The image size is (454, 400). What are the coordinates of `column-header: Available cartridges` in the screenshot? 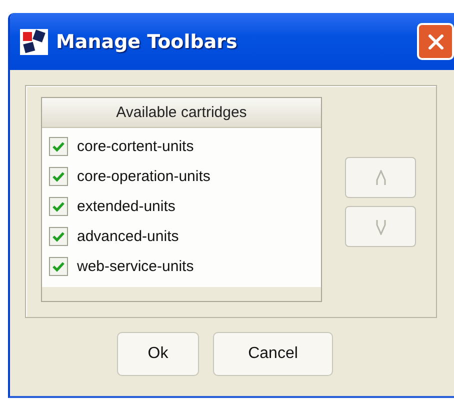 It's located at (181, 113).